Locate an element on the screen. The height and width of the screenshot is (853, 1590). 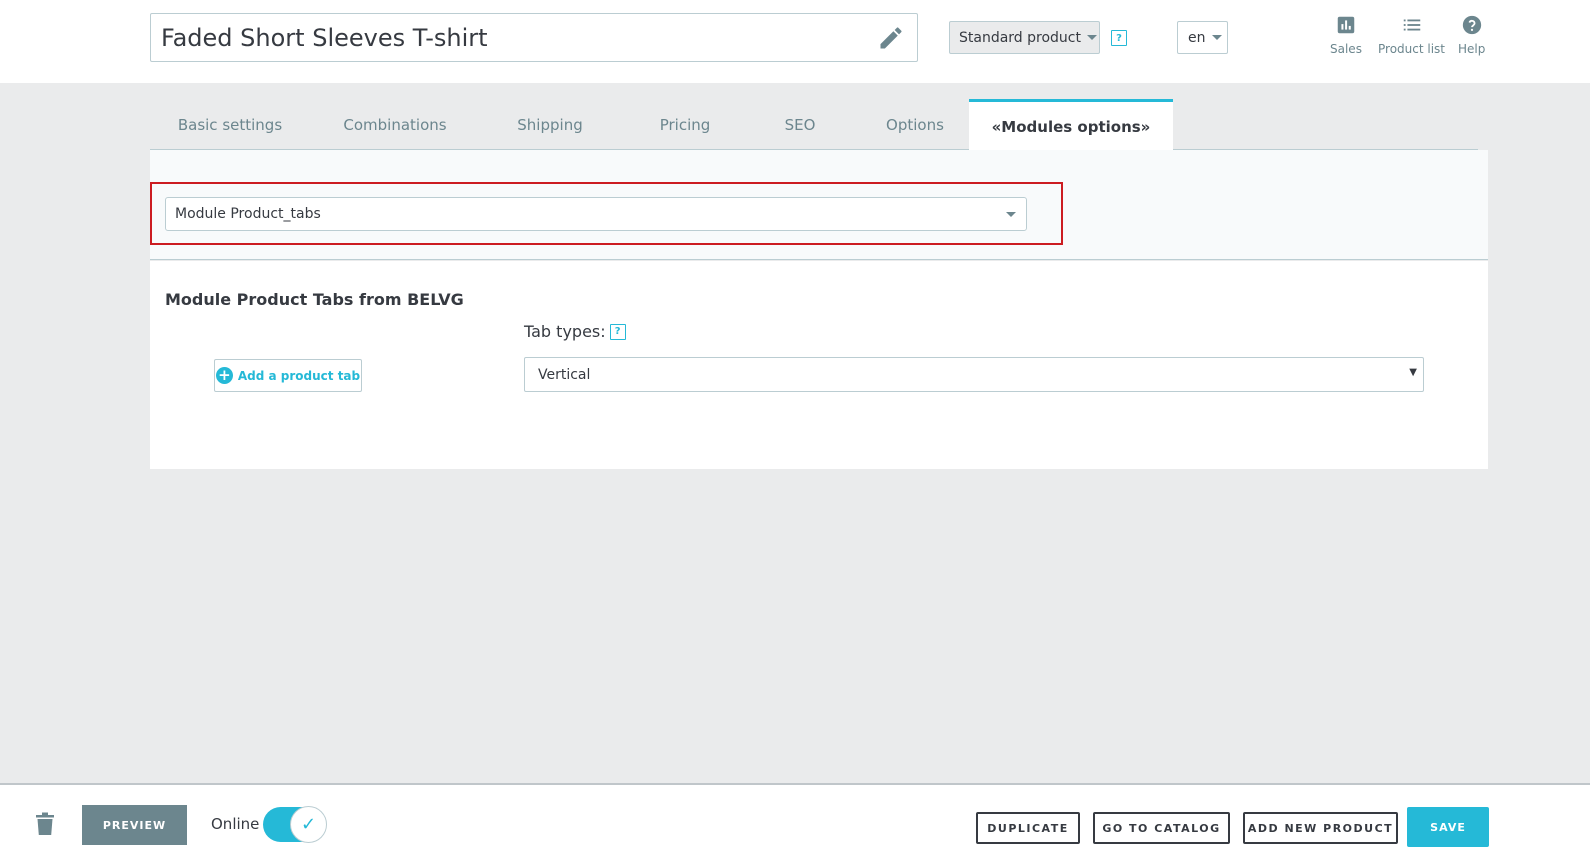
pencil-icon is located at coordinates (891, 38).